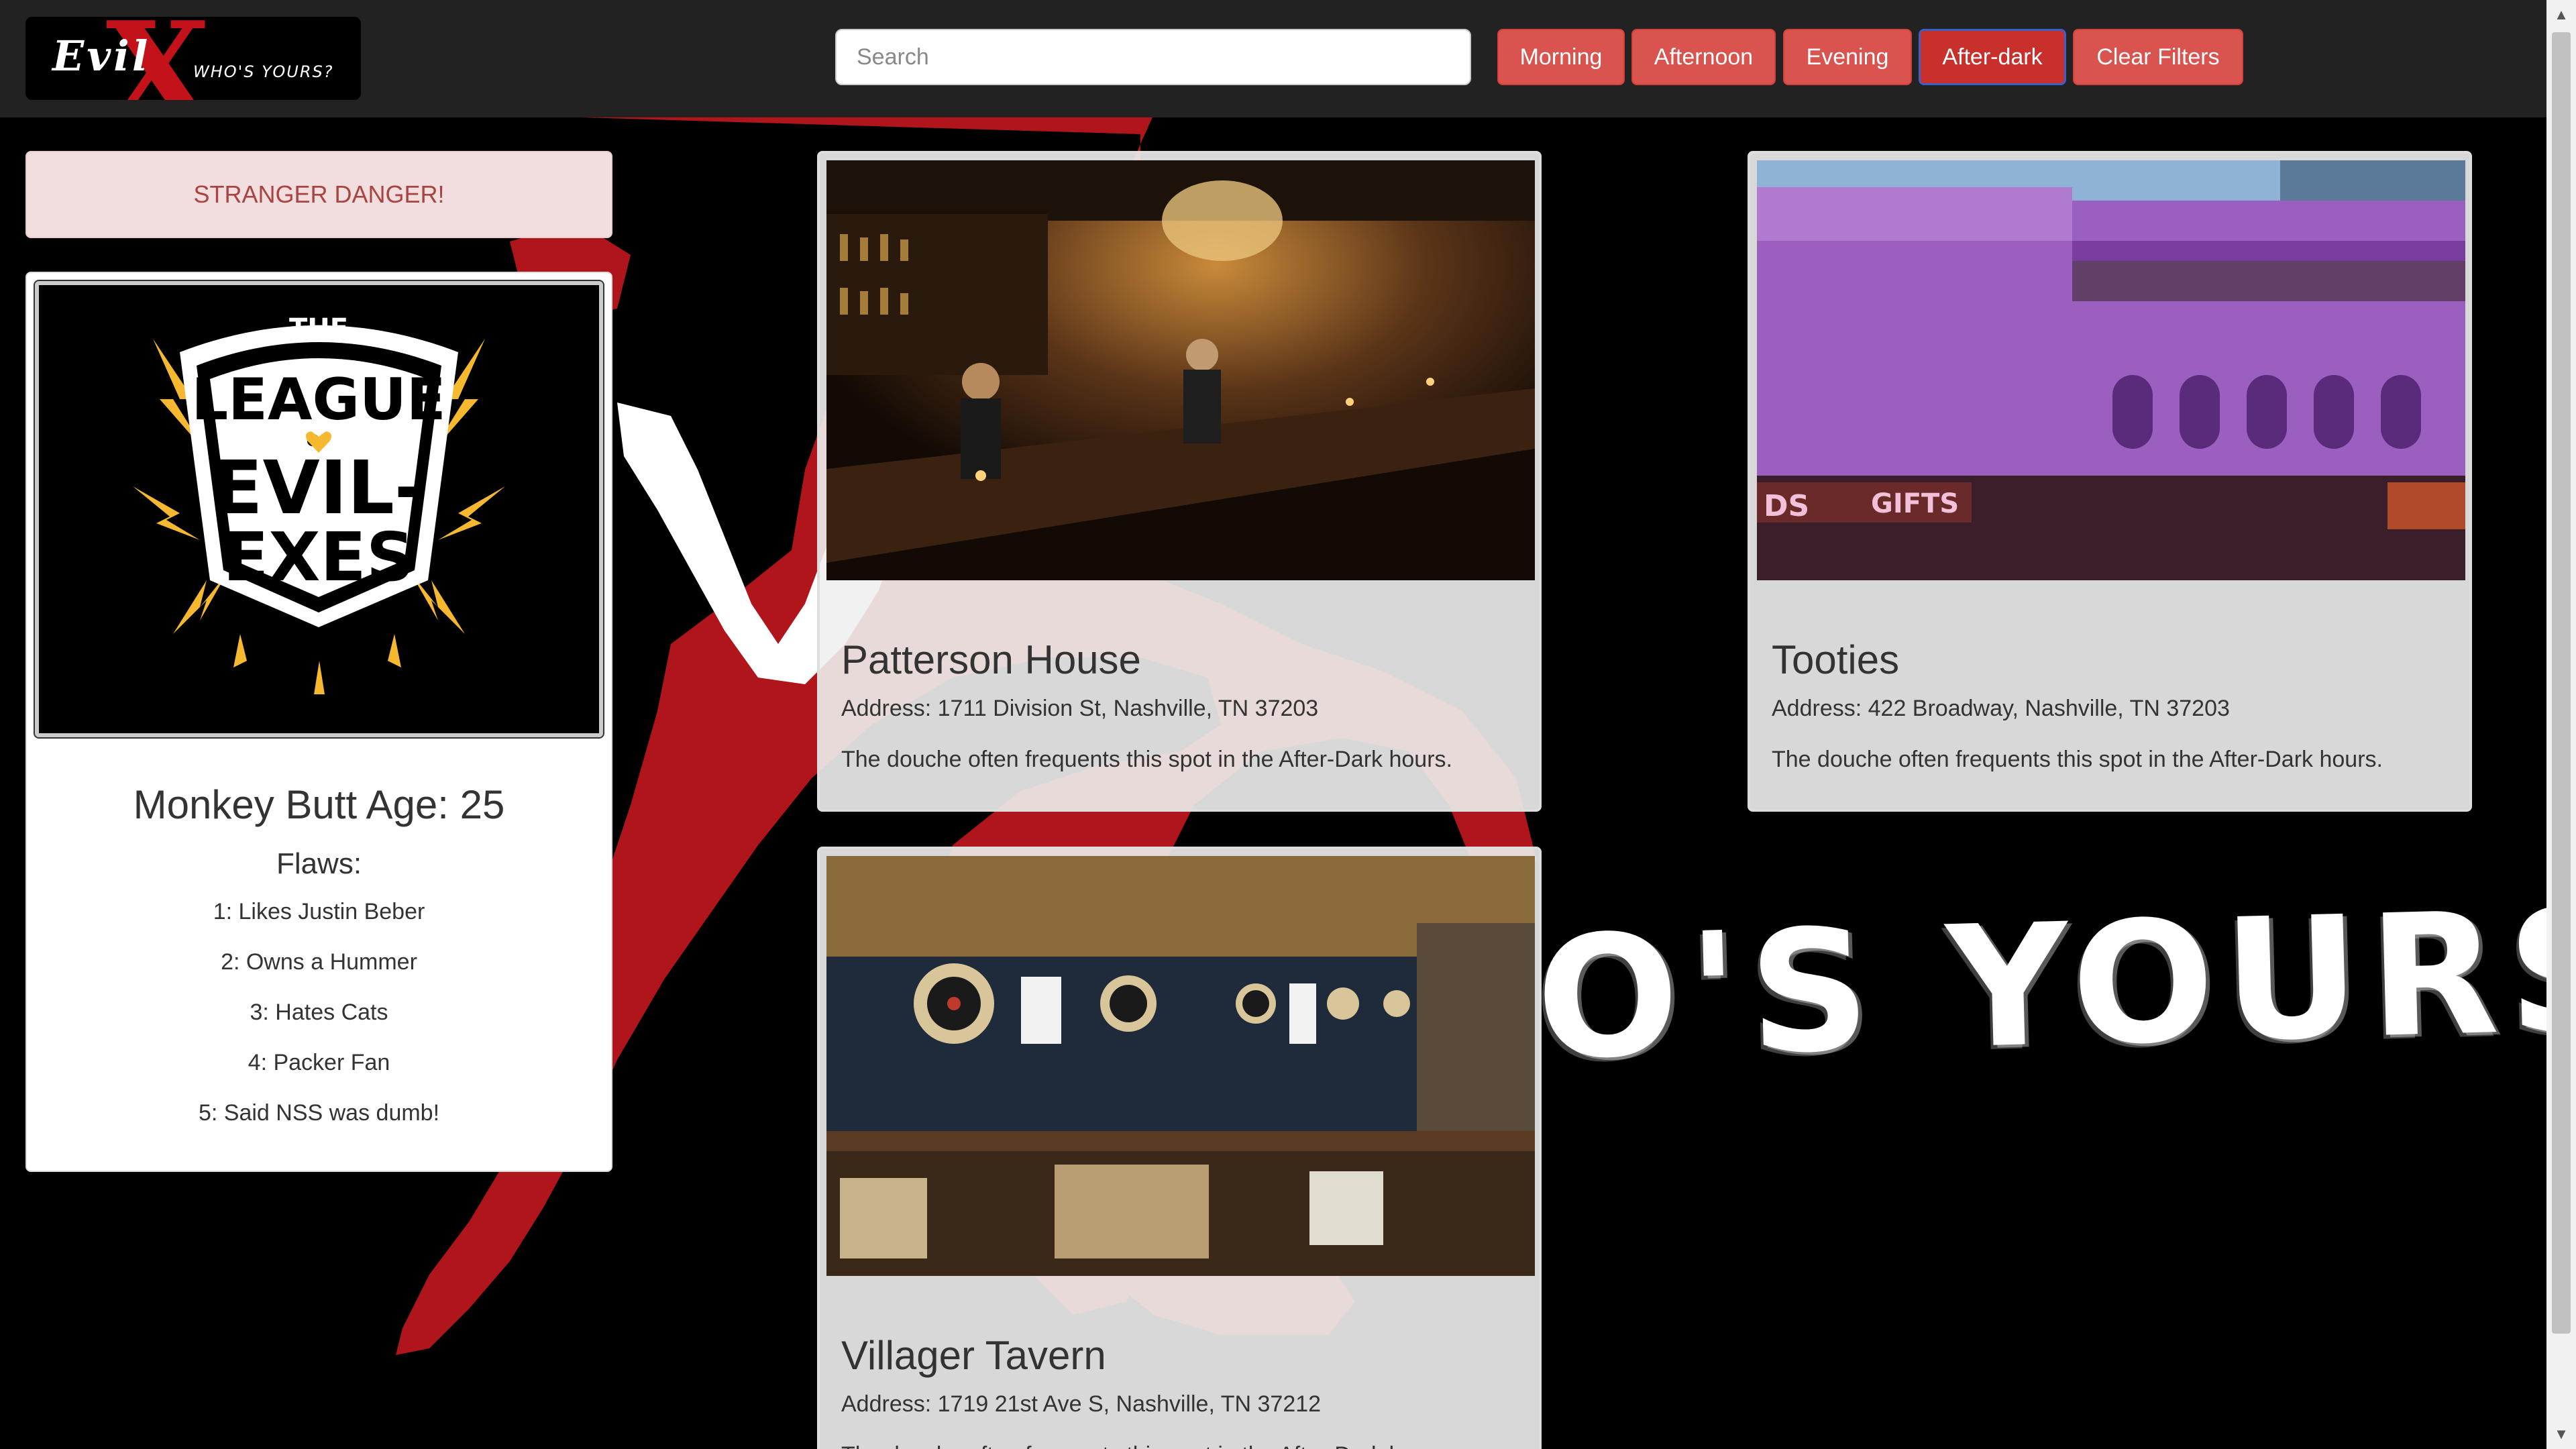  I want to click on svg-text: EXES, so click(319, 557).